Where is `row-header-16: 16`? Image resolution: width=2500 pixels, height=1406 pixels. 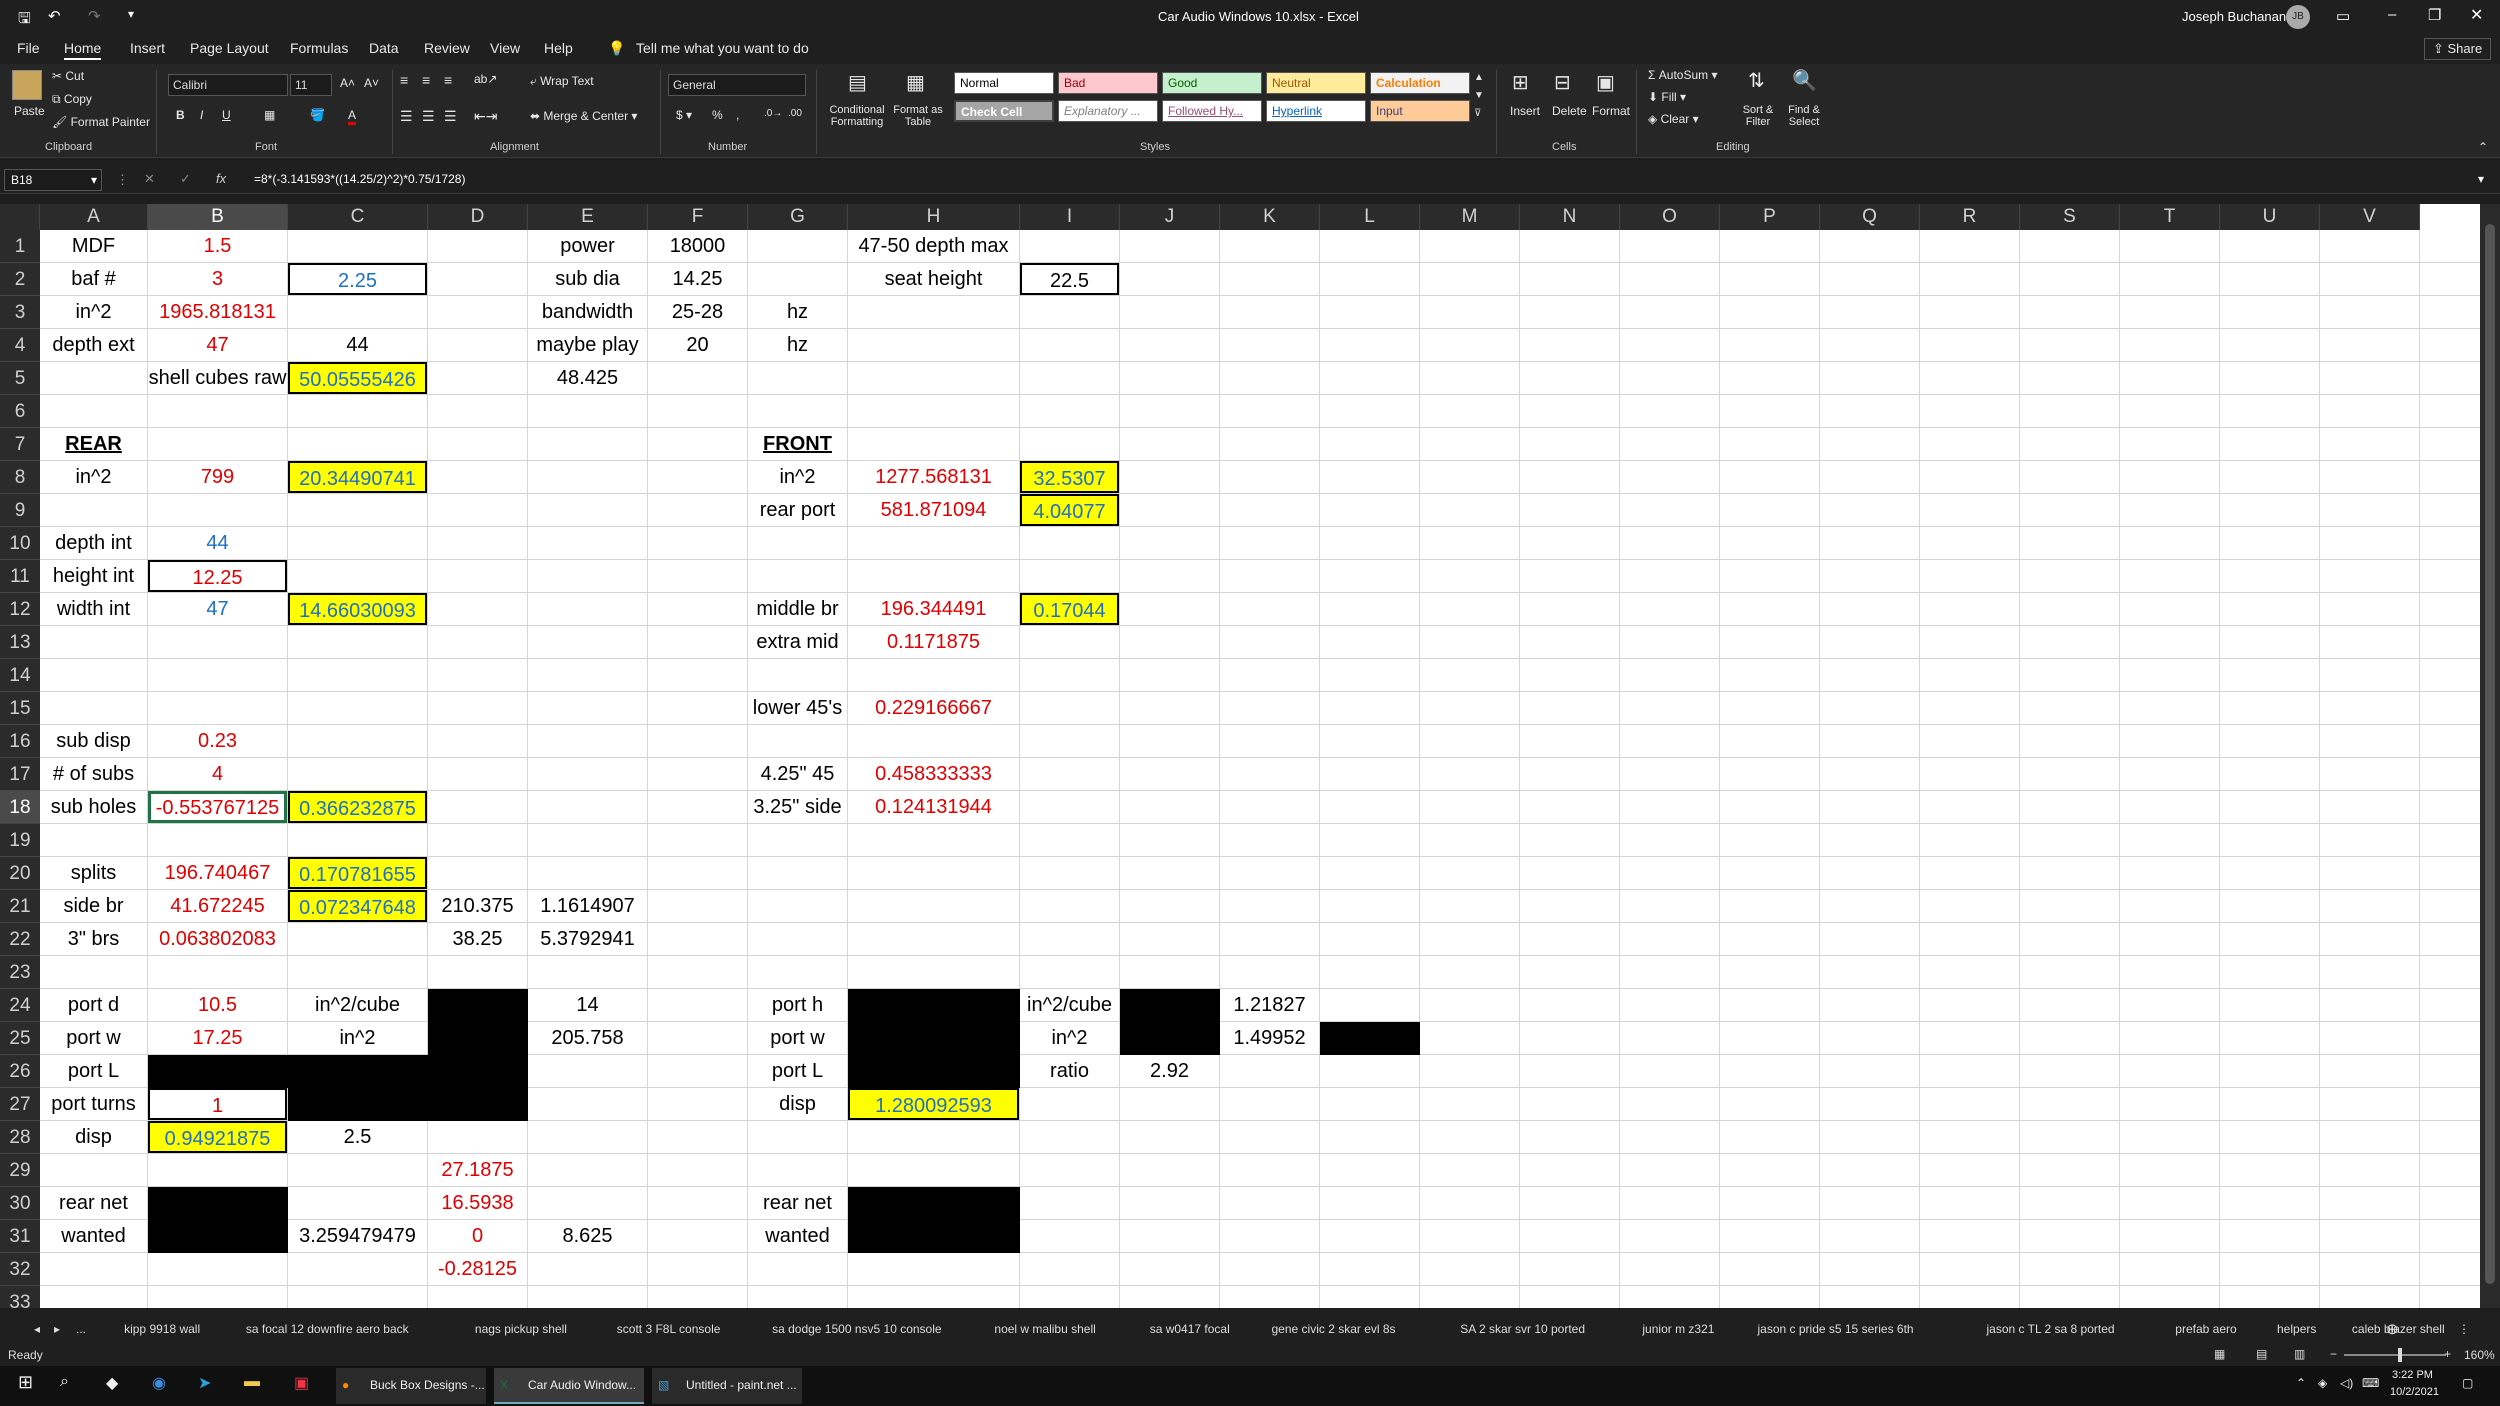
row-header-16: 16 is located at coordinates (20, 741).